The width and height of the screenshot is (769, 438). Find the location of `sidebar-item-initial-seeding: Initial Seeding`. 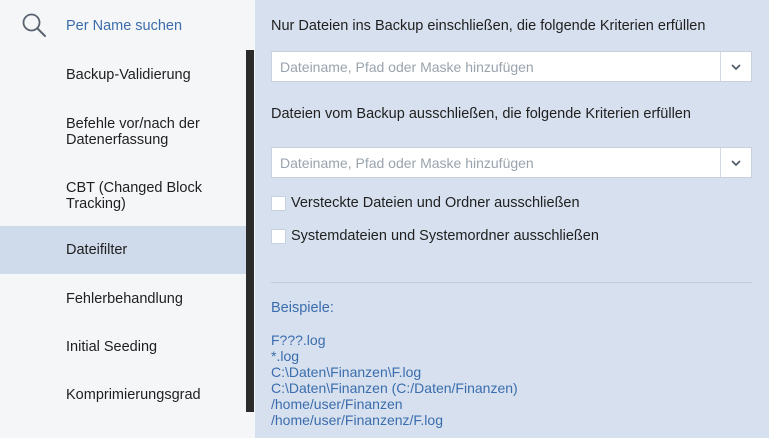

sidebar-item-initial-seeding: Initial Seeding is located at coordinates (123, 347).